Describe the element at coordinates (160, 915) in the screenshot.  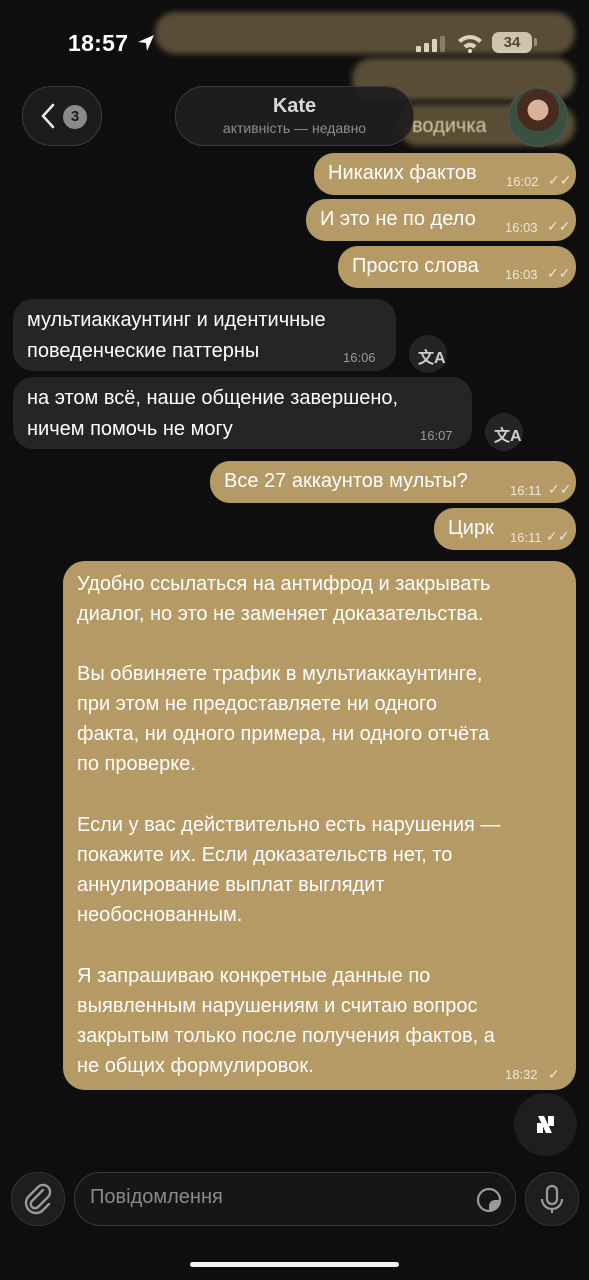
I see `message-line: необоснованным.` at that location.